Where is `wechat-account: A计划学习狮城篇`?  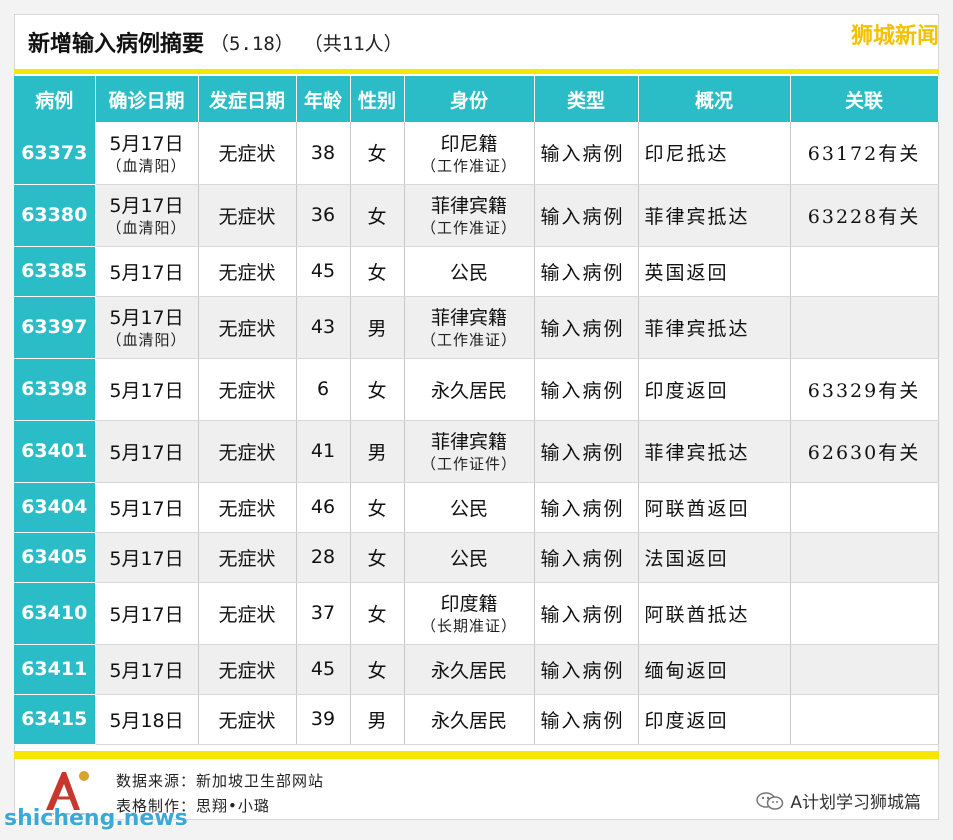 wechat-account: A计划学习狮城篇 is located at coordinates (838, 800).